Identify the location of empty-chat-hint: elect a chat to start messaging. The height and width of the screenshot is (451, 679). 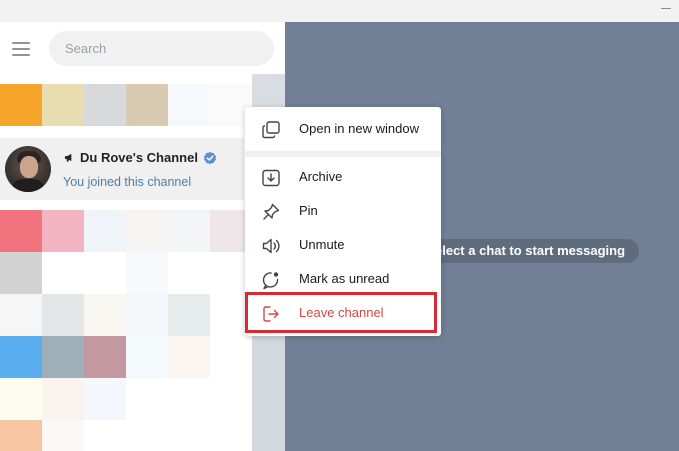
(532, 251).